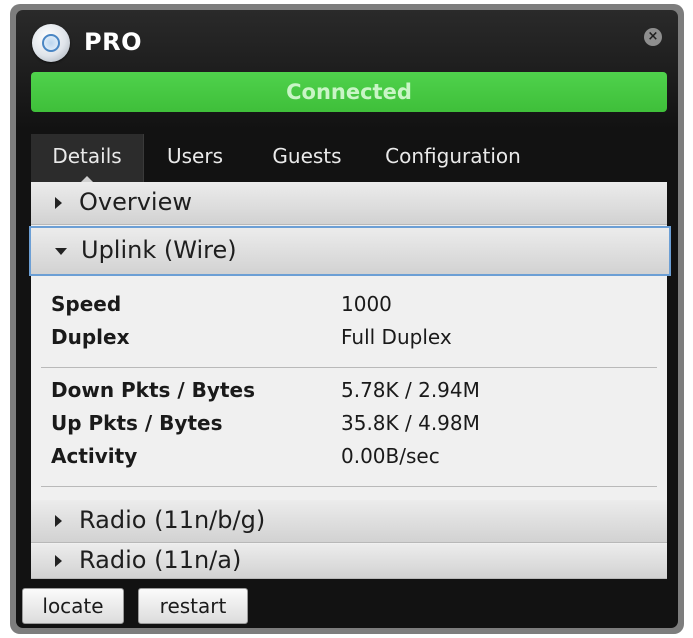 The image size is (693, 638). What do you see at coordinates (349, 561) in the screenshot?
I see `section-radio-11n-a: Radio (11n/a)` at bounding box center [349, 561].